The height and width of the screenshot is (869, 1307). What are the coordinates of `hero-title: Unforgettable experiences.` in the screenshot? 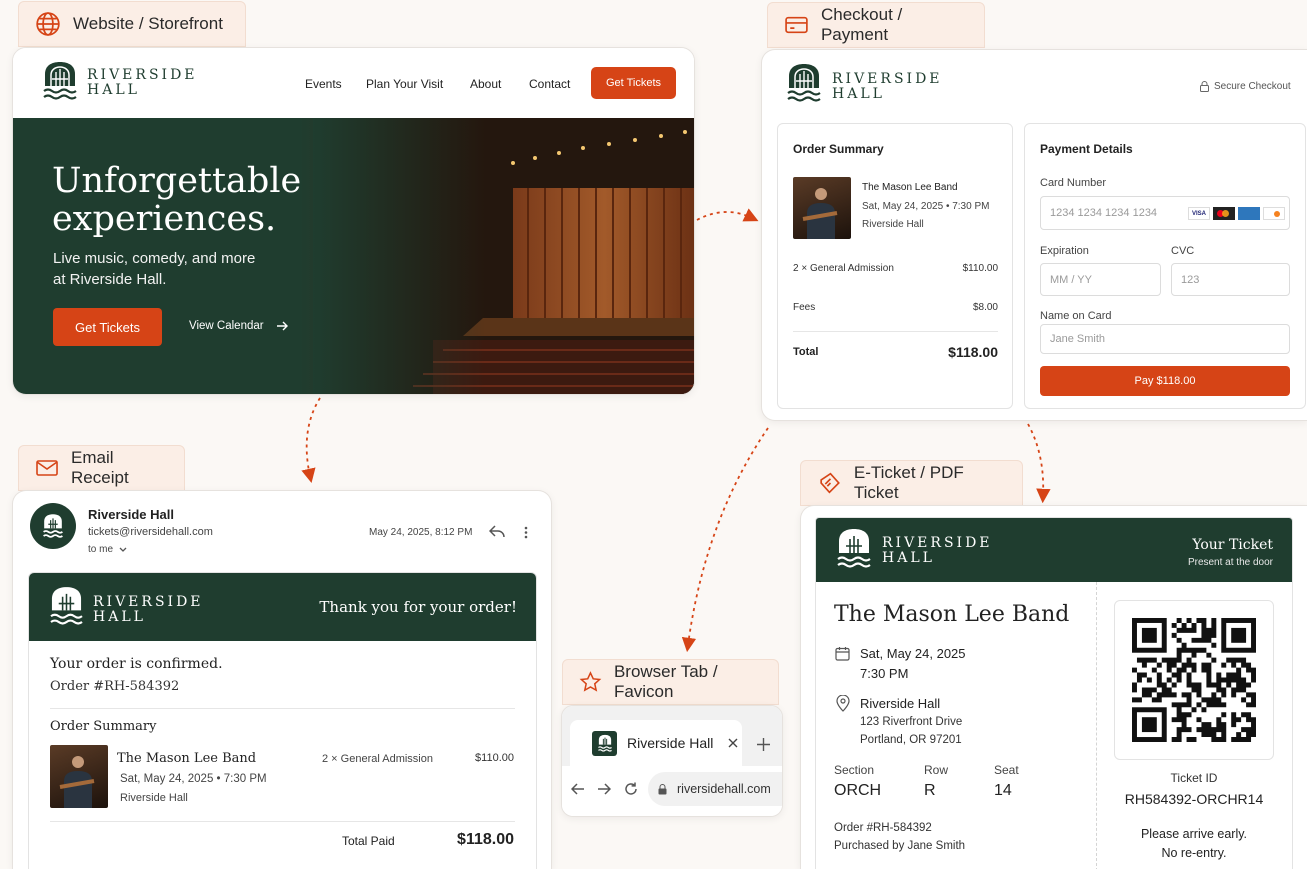 It's located at (176, 200).